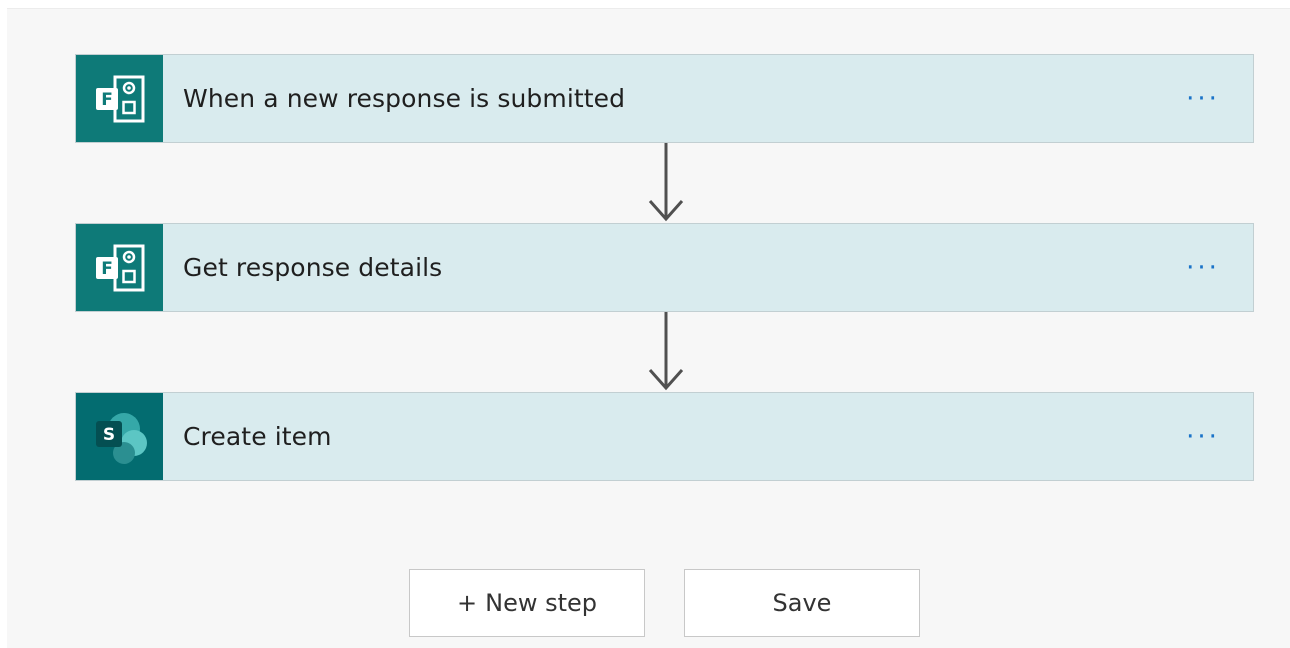 This screenshot has height=648, width=1290. Describe the element at coordinates (664, 98) in the screenshot. I see `flow-step-trigger: F When a new response is submitted ···` at that location.